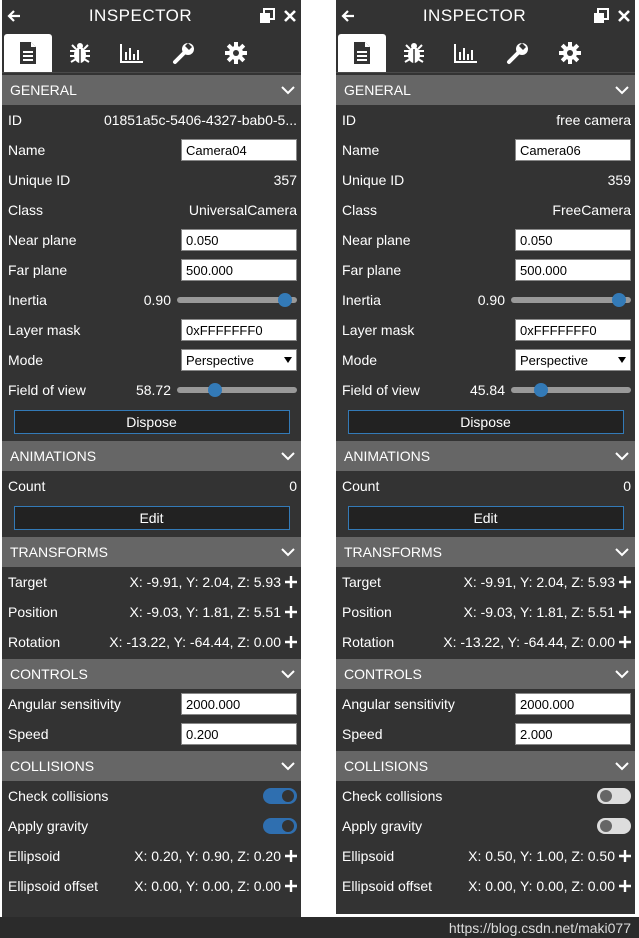 The width and height of the screenshot is (639, 938). What do you see at coordinates (485, 704) in the screenshot?
I see `row-angular-sensitivity: Angular sensitivity` at bounding box center [485, 704].